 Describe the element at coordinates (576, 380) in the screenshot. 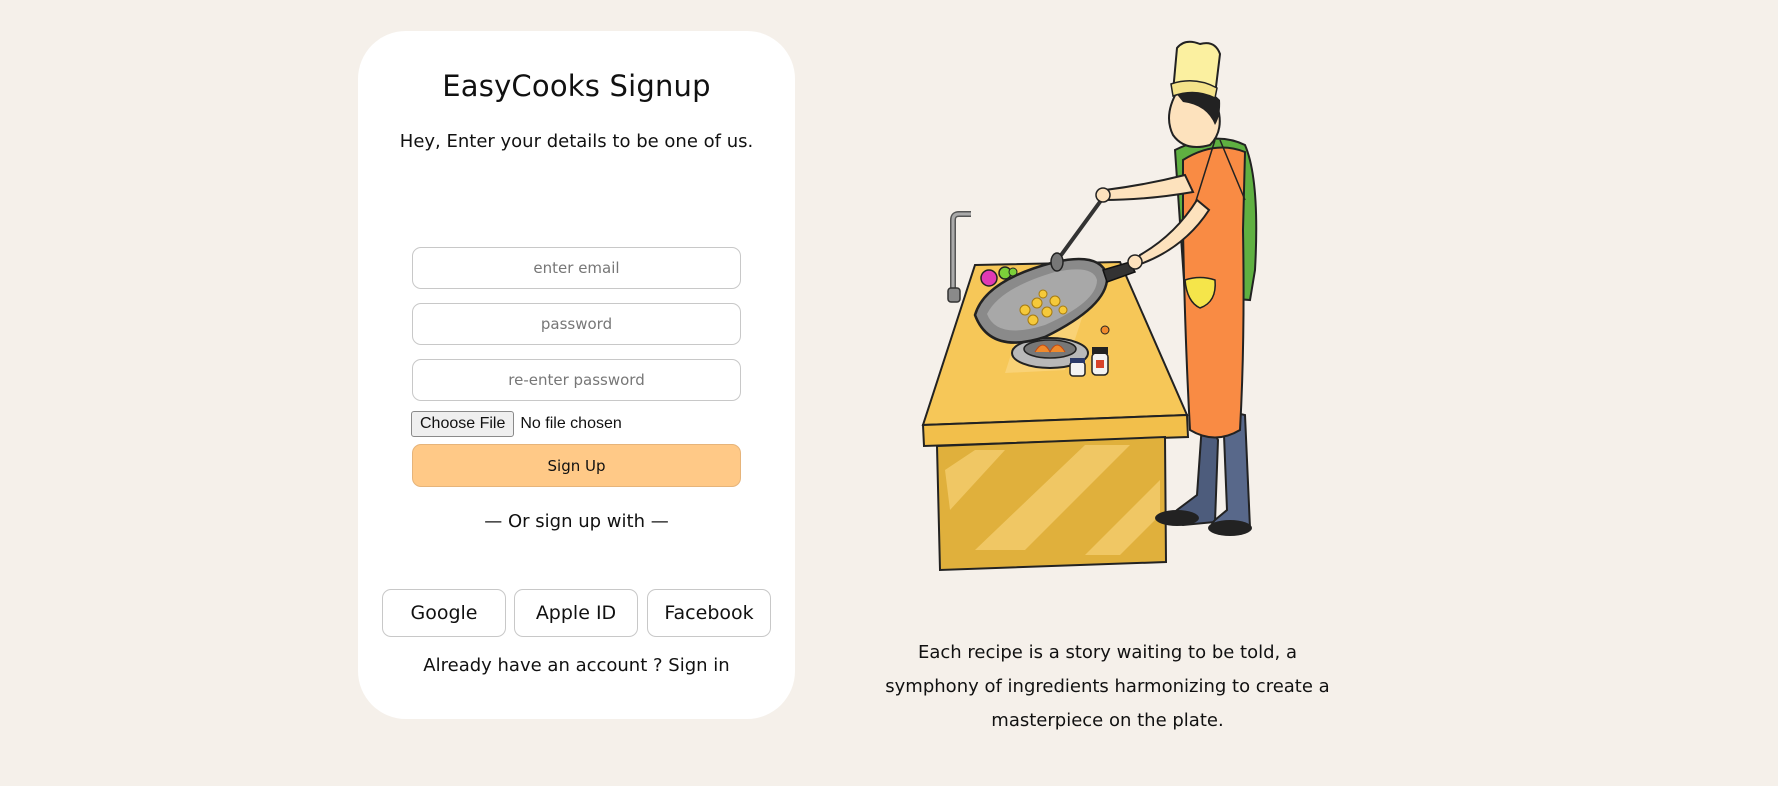

I see `reenter-password-field` at that location.